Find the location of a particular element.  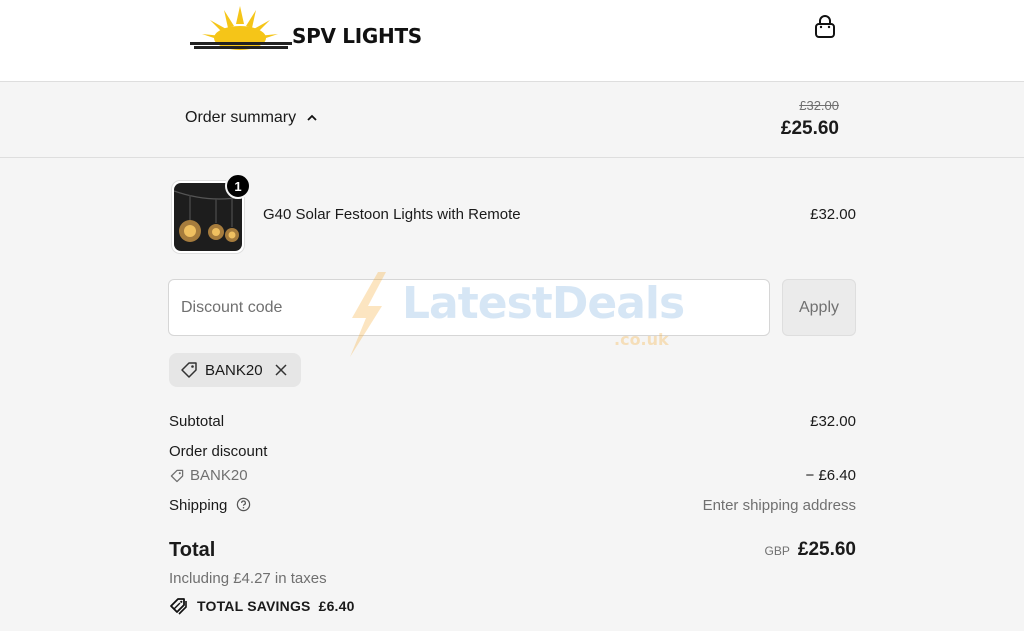

shipping-value: Enter shipping address is located at coordinates (779, 505).